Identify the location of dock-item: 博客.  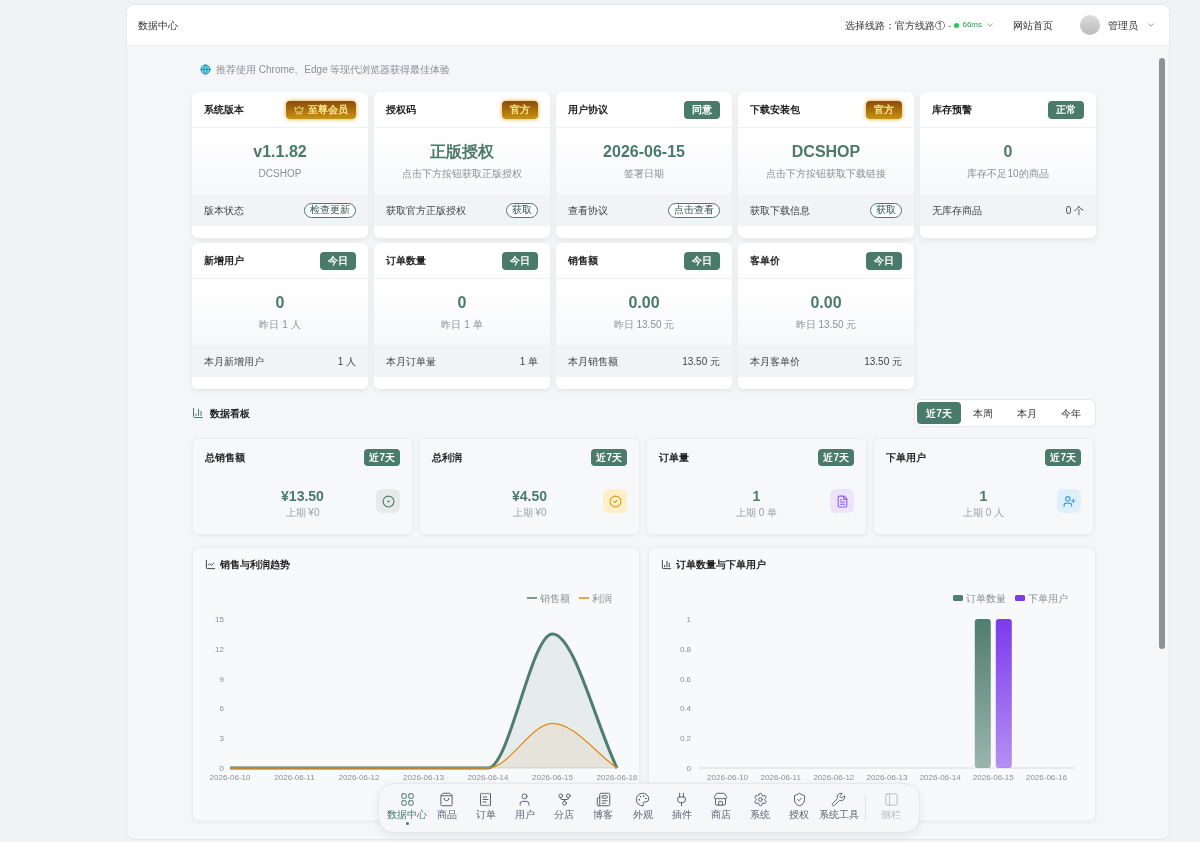
(603, 808).